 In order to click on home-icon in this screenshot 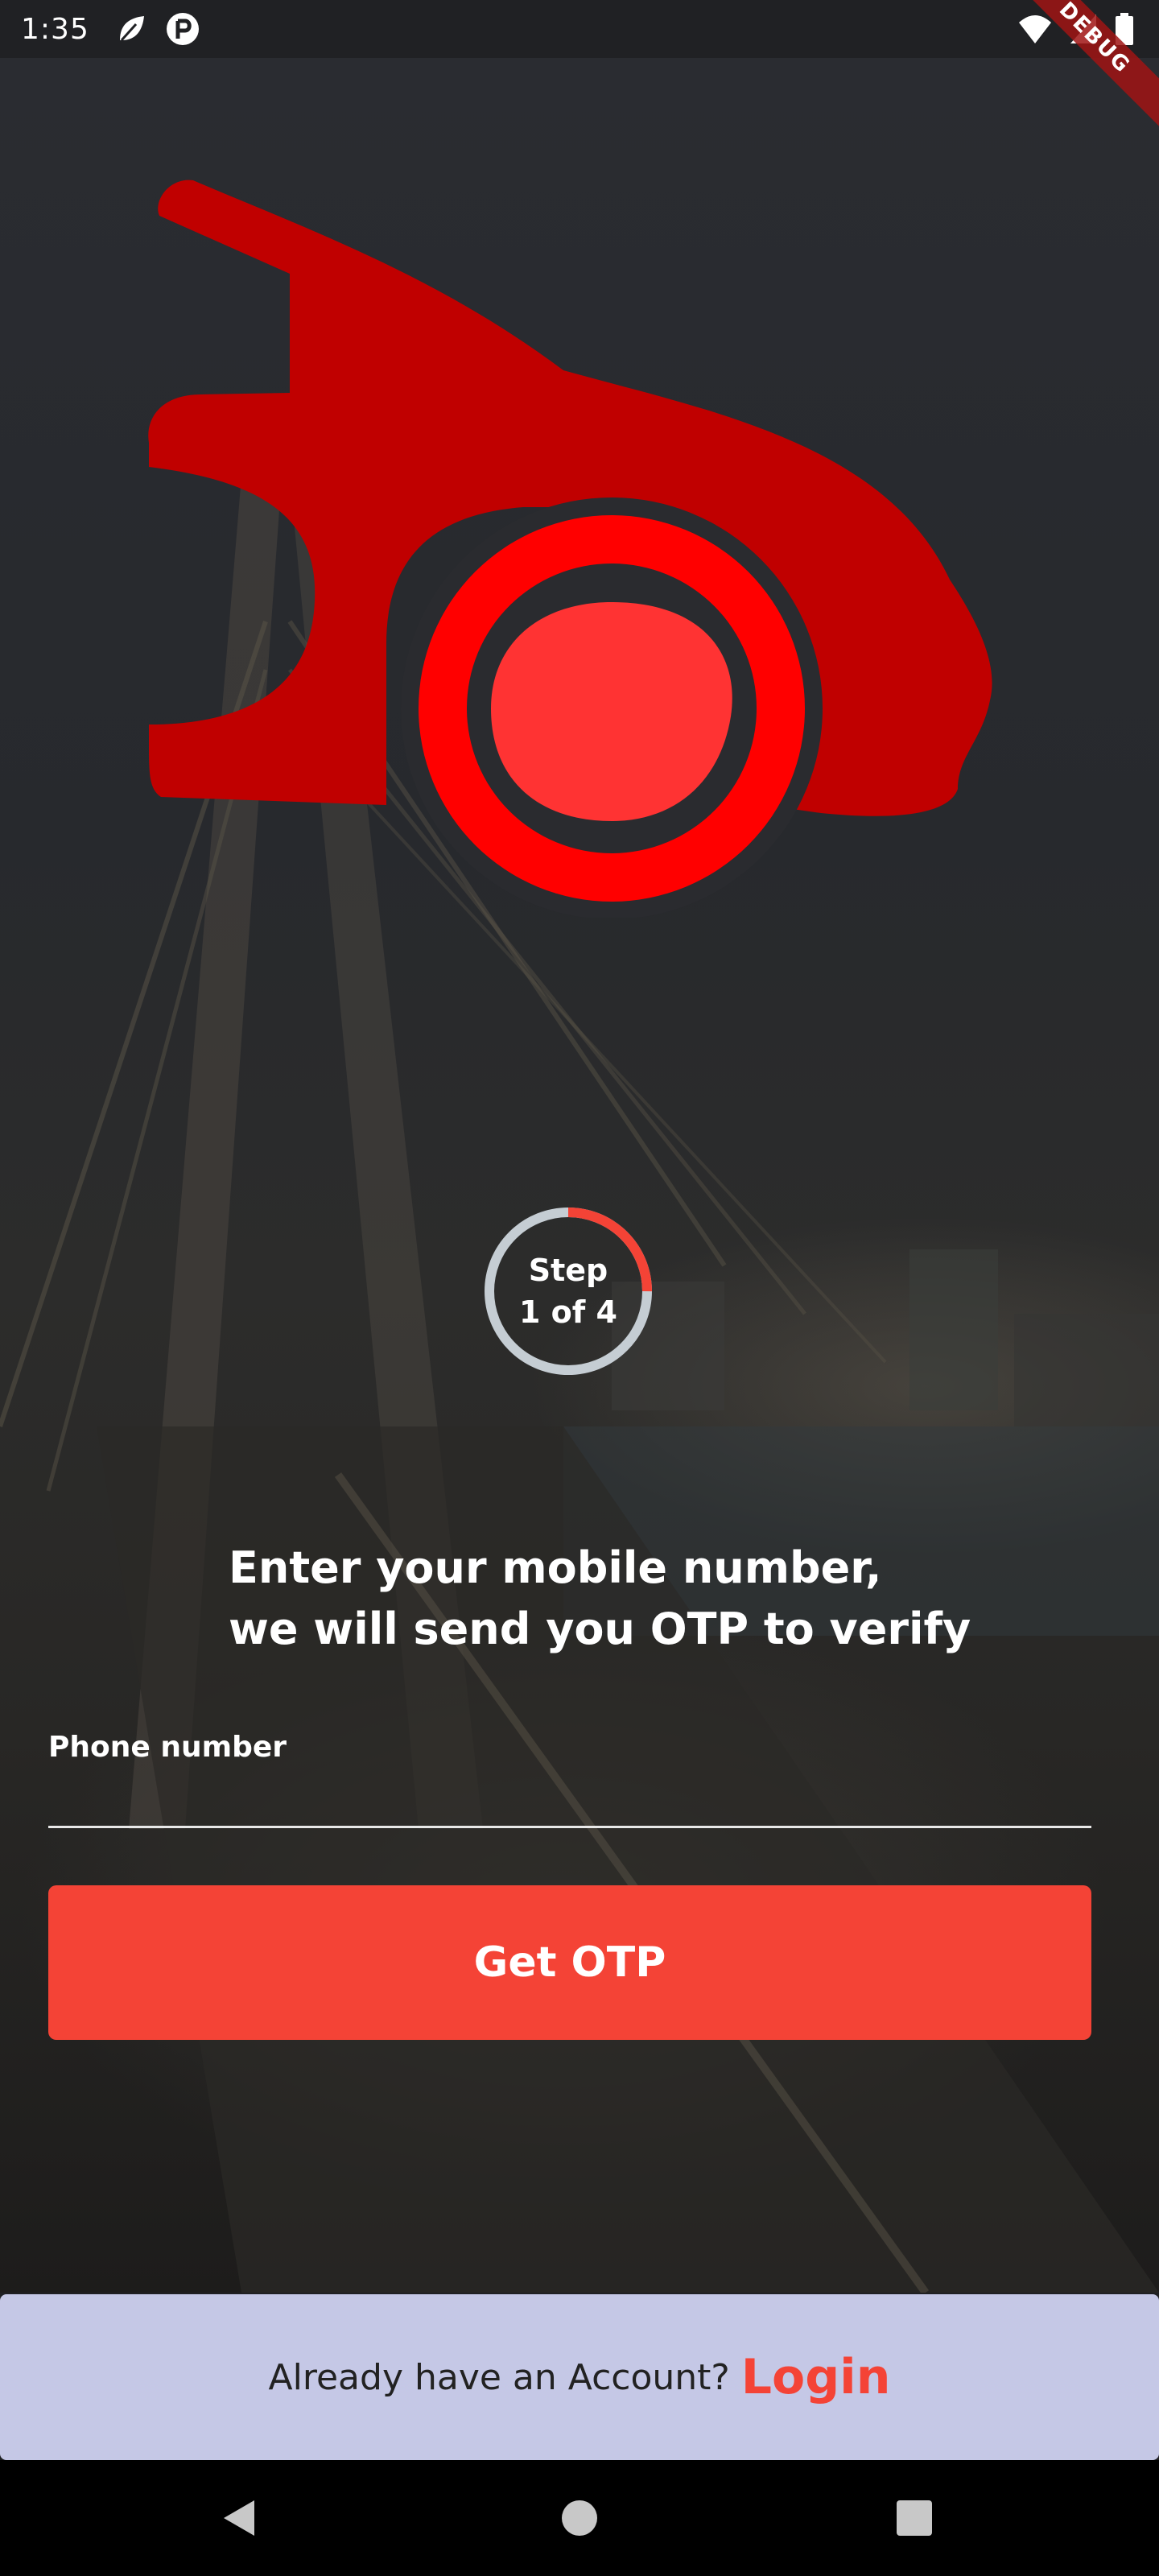, I will do `click(579, 2518)`.